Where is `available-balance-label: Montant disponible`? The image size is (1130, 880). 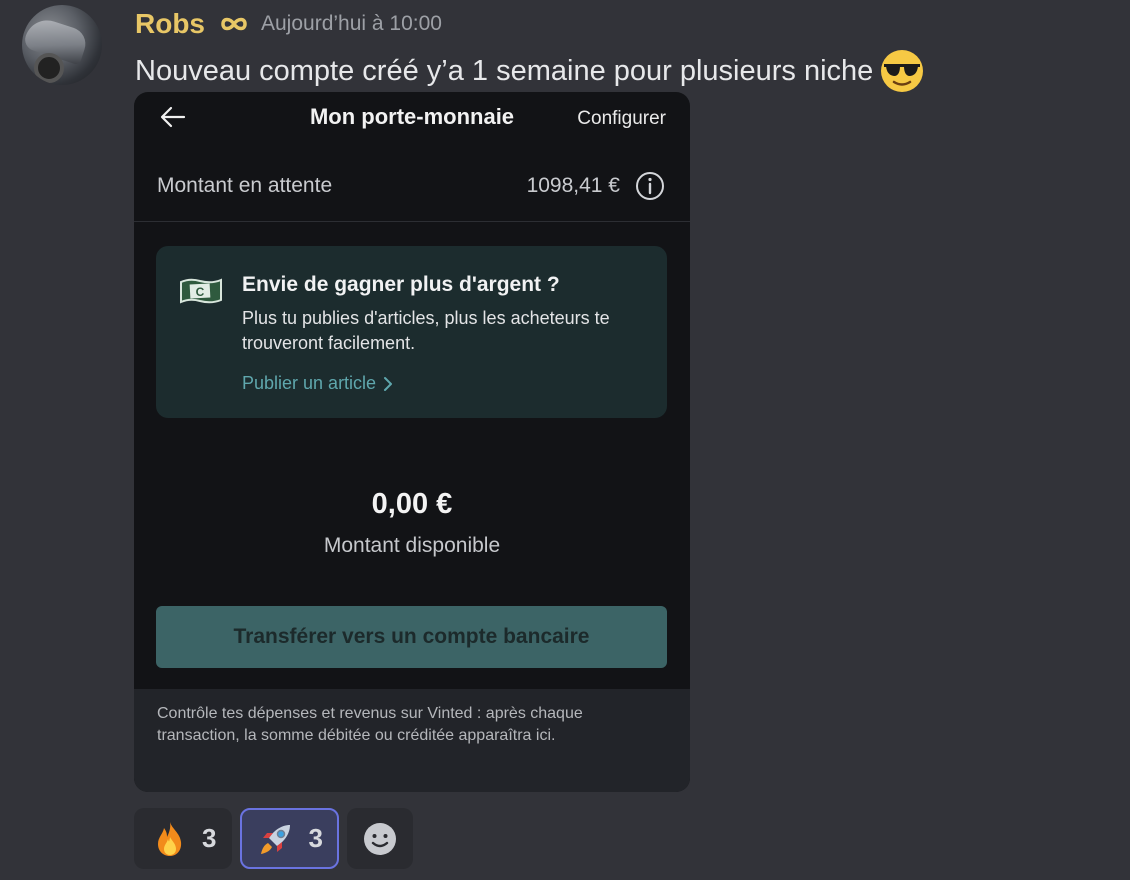 available-balance-label: Montant disponible is located at coordinates (412, 545).